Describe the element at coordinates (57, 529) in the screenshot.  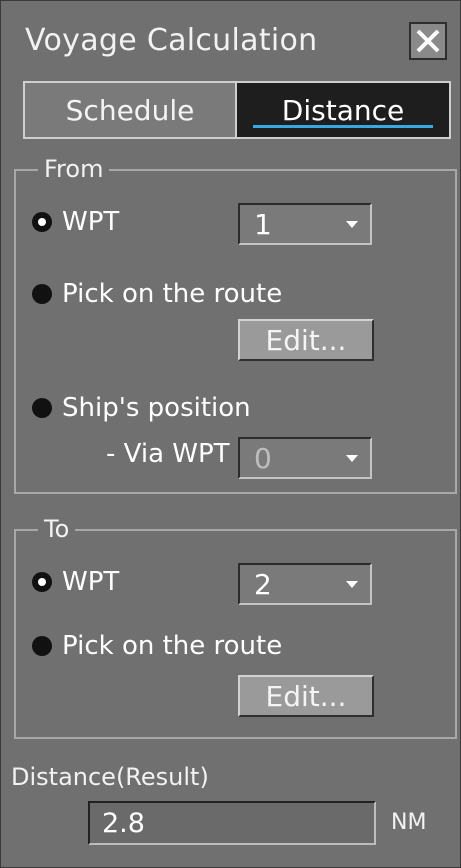
I see `to-legend: To` at that location.